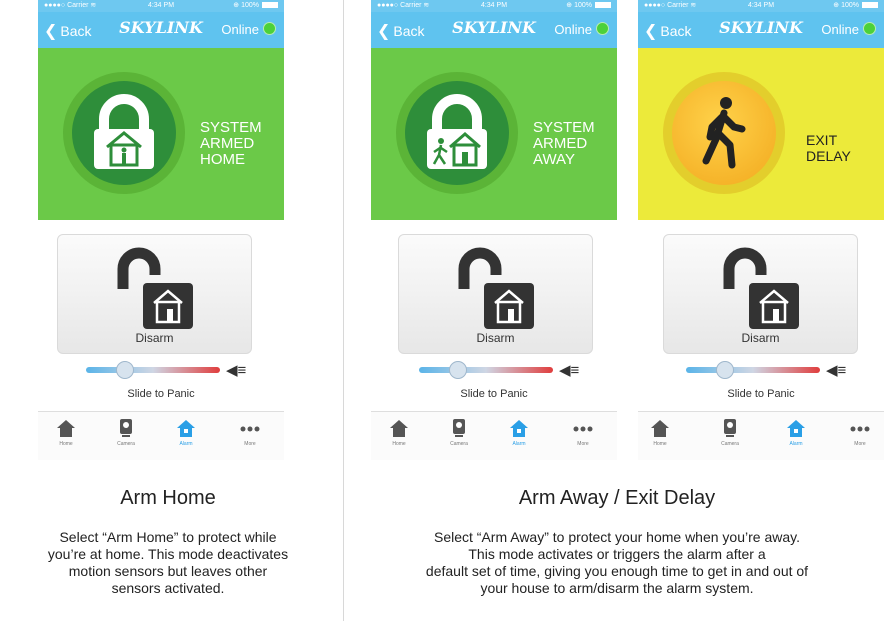  I want to click on alarm-status-panel: SYSTEM ARMED HOME, so click(161, 134).